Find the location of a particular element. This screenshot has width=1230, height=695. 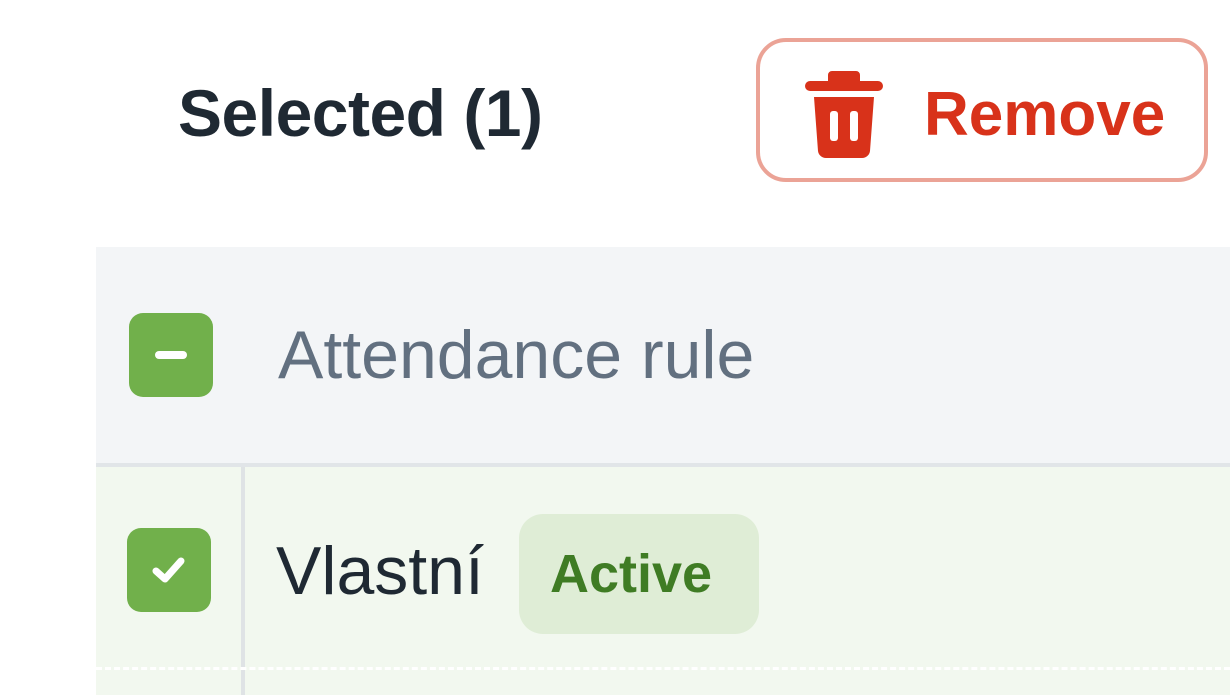

row-name: Vlastní is located at coordinates (380, 571).